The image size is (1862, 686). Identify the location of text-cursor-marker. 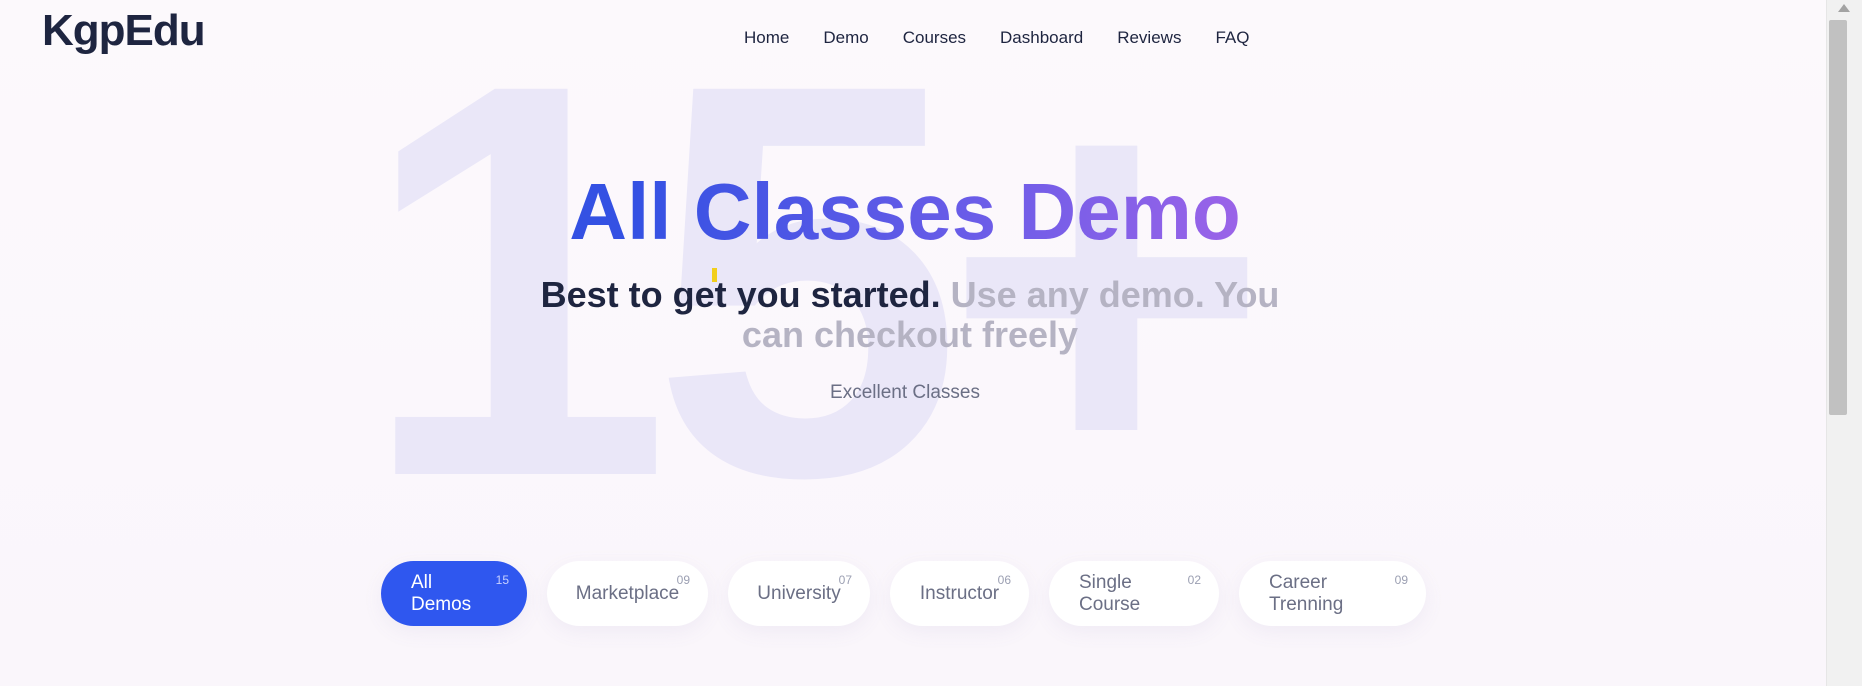
(714, 275).